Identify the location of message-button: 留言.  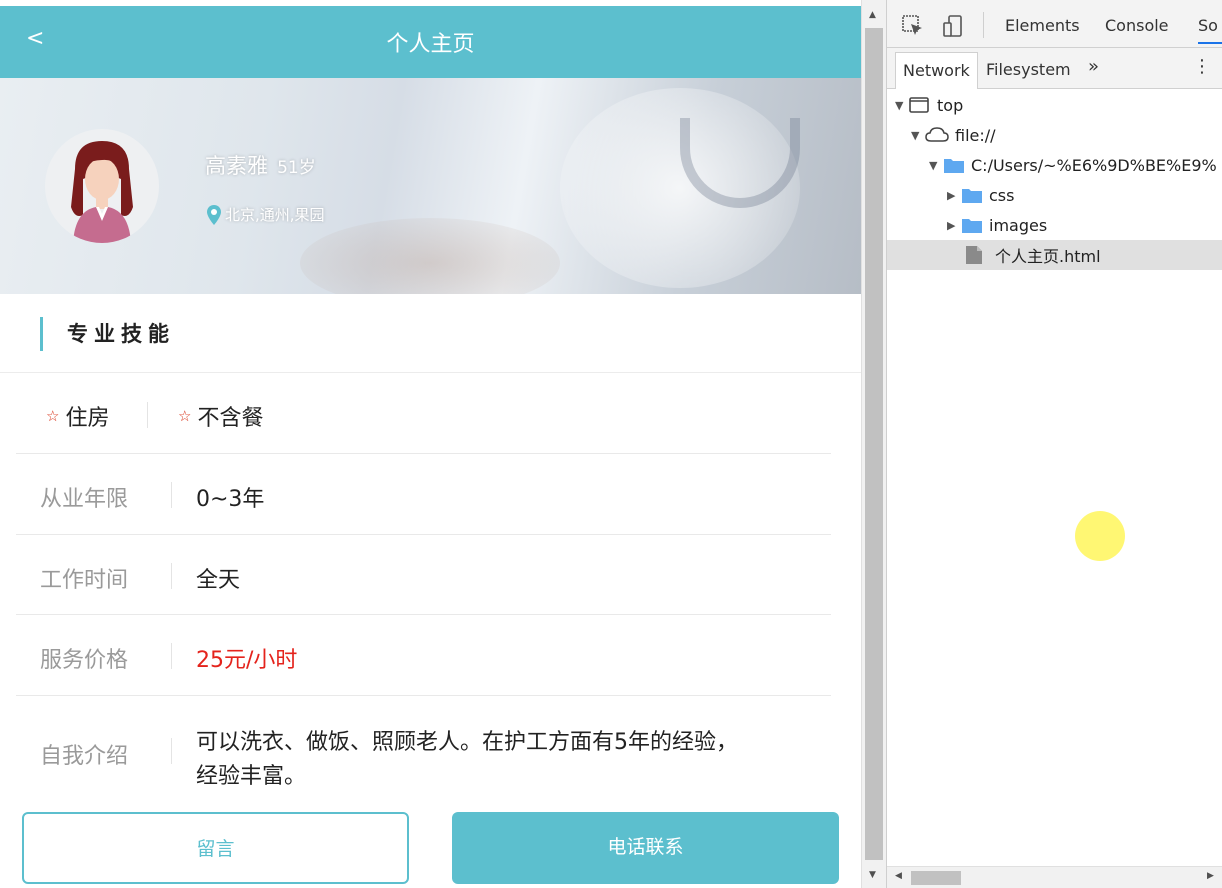
(215, 848).